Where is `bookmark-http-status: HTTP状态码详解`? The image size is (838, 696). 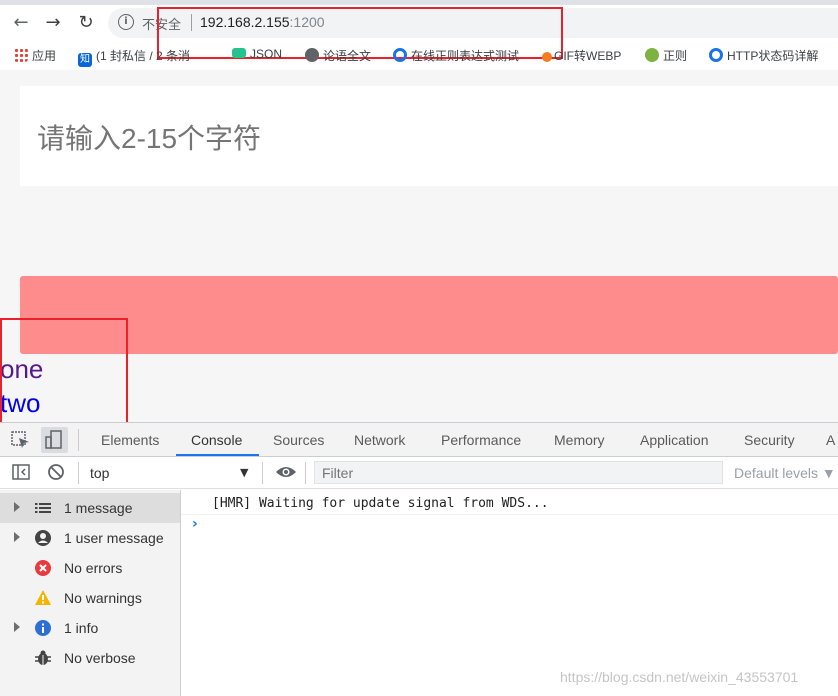
bookmark-http-status: HTTP状态码详解 is located at coordinates (763, 55).